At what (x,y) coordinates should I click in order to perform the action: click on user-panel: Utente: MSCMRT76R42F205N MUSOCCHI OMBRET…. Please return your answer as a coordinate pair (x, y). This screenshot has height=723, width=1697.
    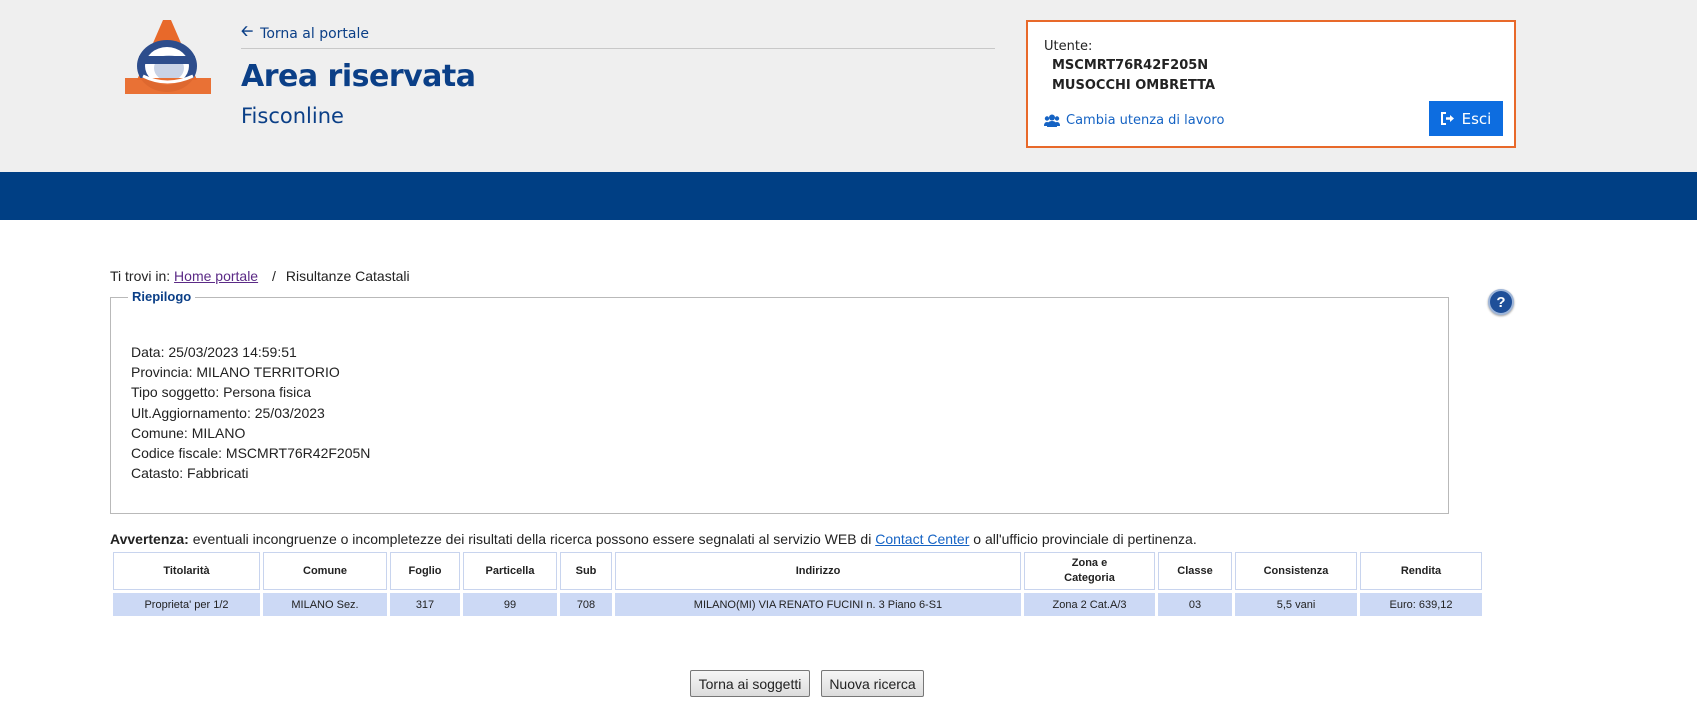
    Looking at the image, I should click on (1271, 84).